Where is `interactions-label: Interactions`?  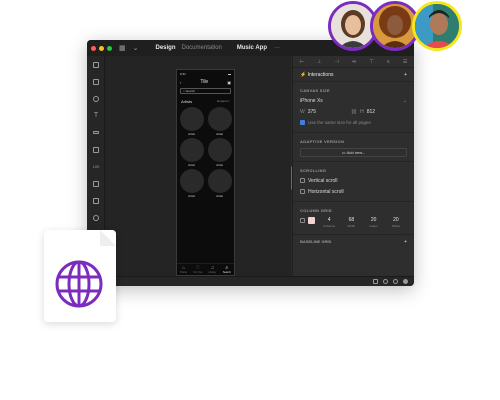 interactions-label: Interactions is located at coordinates (320, 74).